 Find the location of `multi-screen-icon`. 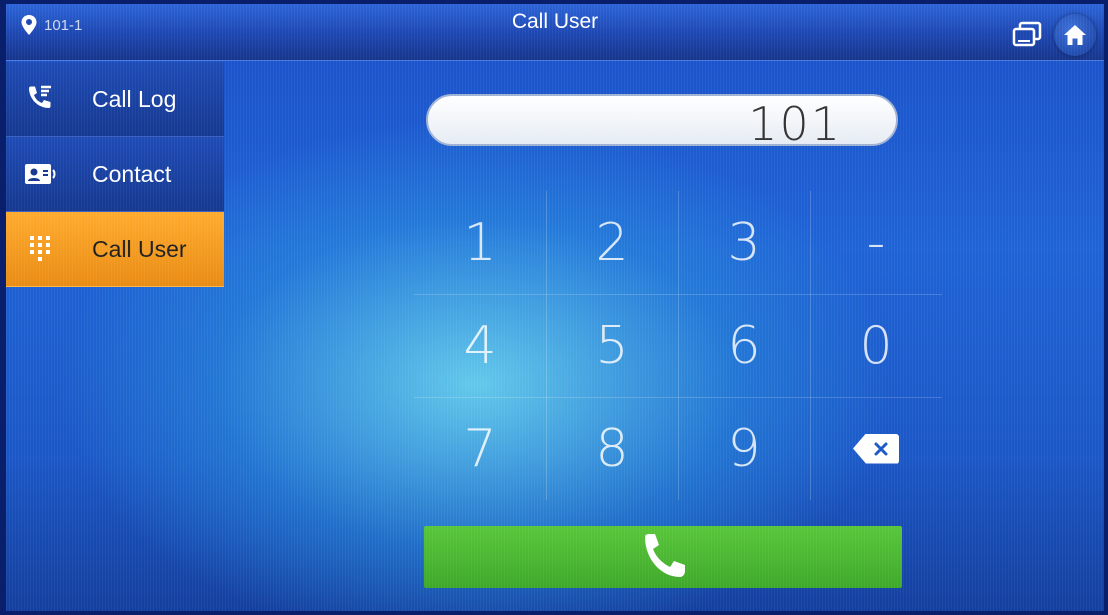

multi-screen-icon is located at coordinates (1027, 34).